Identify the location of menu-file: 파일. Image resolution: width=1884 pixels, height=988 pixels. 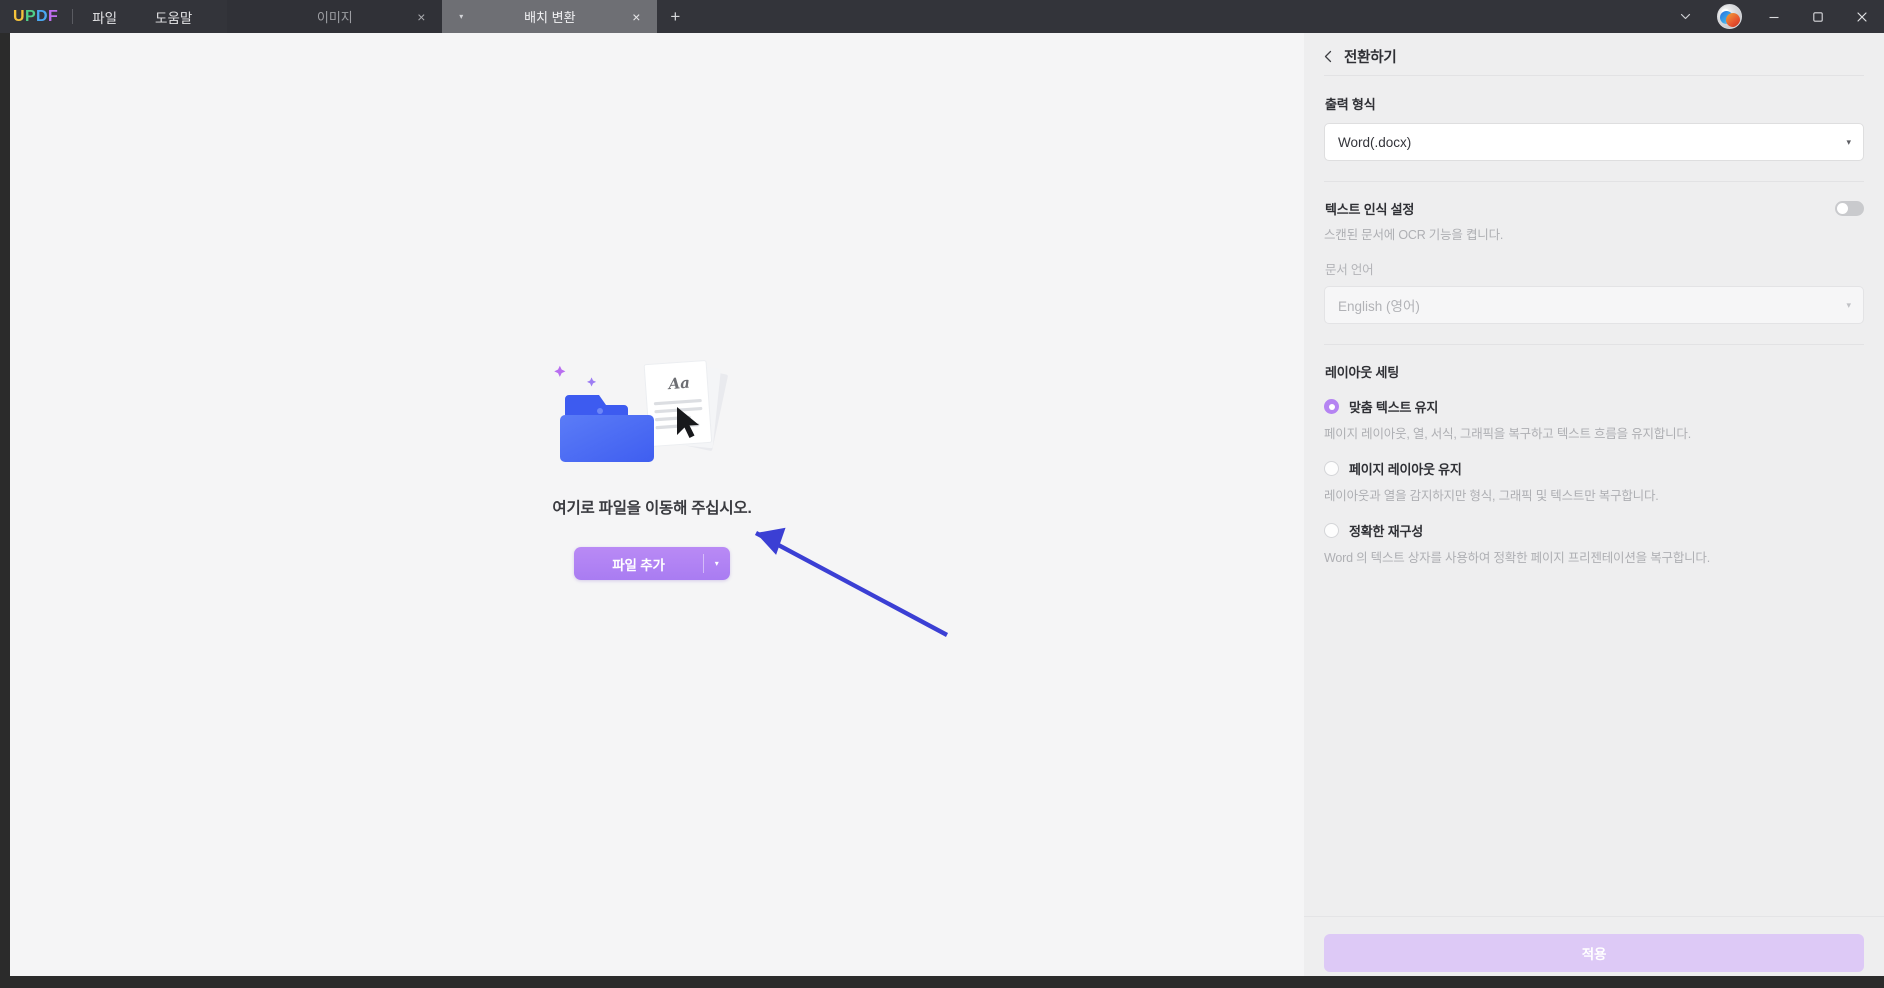
(104, 16).